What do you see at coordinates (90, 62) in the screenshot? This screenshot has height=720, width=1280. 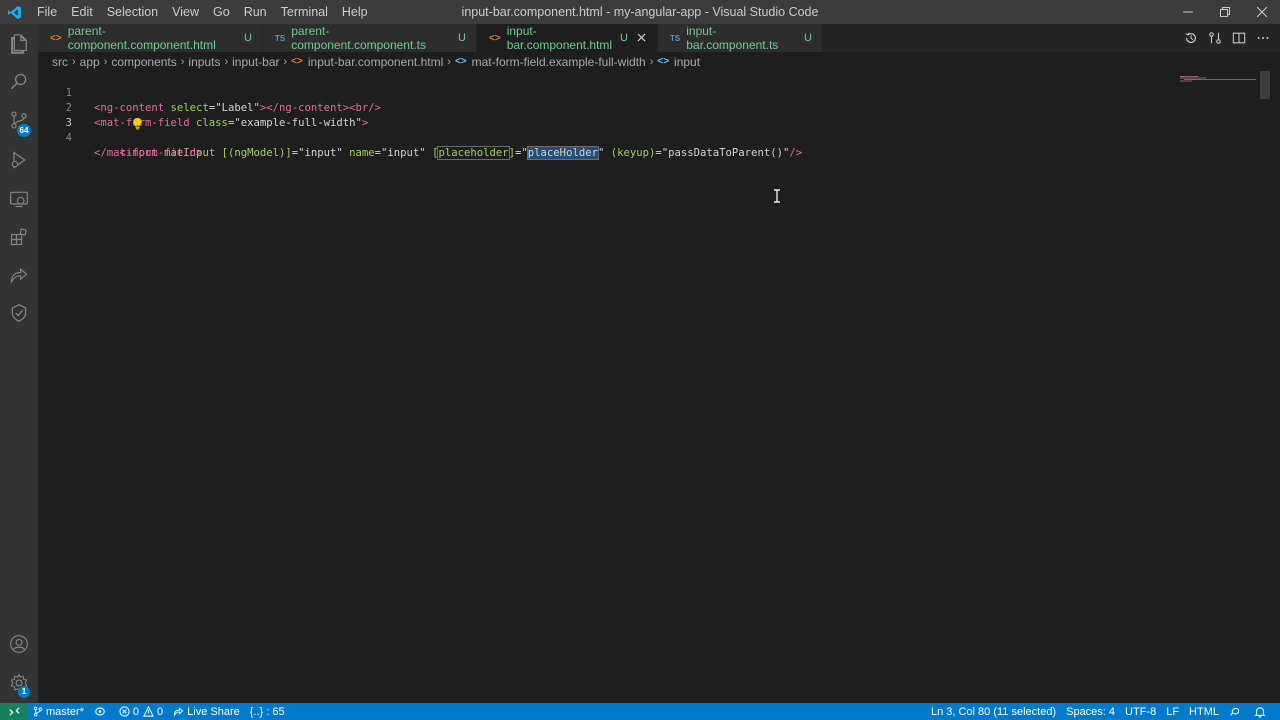 I see `breadcrumb-app: app` at bounding box center [90, 62].